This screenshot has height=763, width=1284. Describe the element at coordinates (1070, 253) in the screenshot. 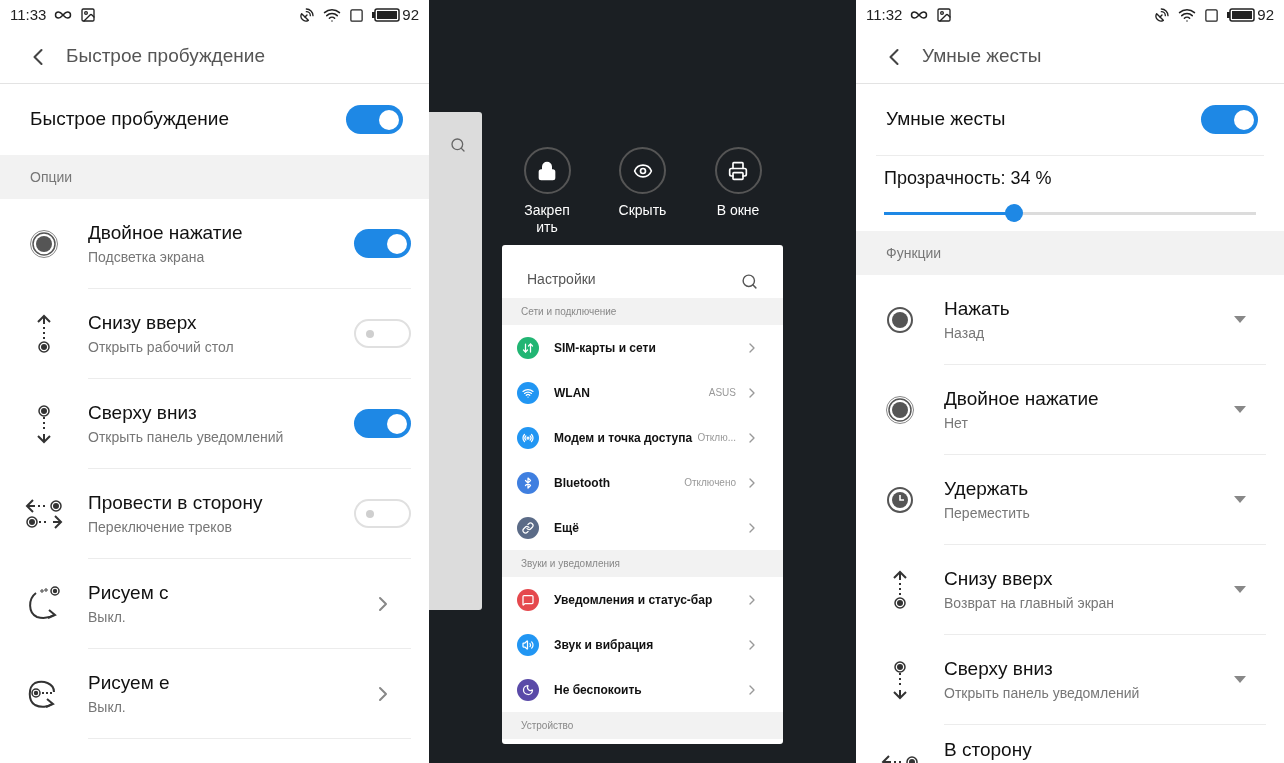

I see `section-header: Функции` at that location.